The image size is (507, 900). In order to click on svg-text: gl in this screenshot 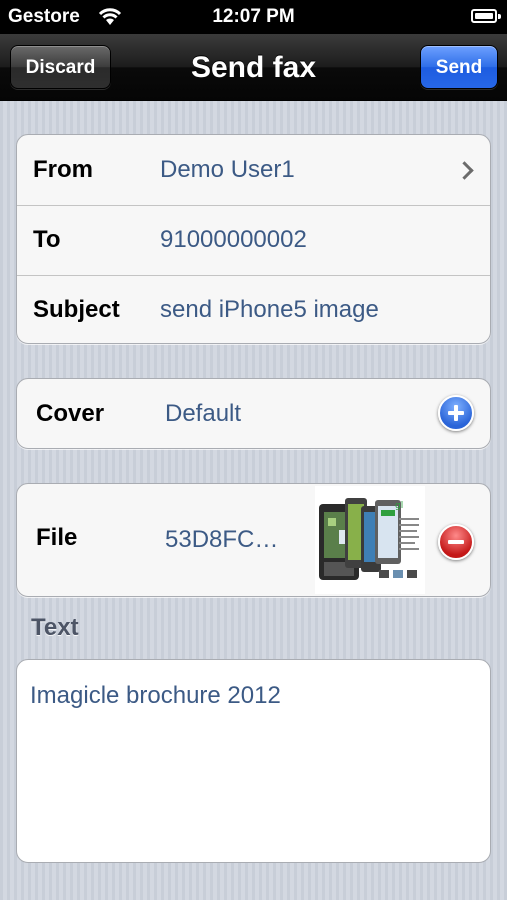, I will do `click(399, 506)`.